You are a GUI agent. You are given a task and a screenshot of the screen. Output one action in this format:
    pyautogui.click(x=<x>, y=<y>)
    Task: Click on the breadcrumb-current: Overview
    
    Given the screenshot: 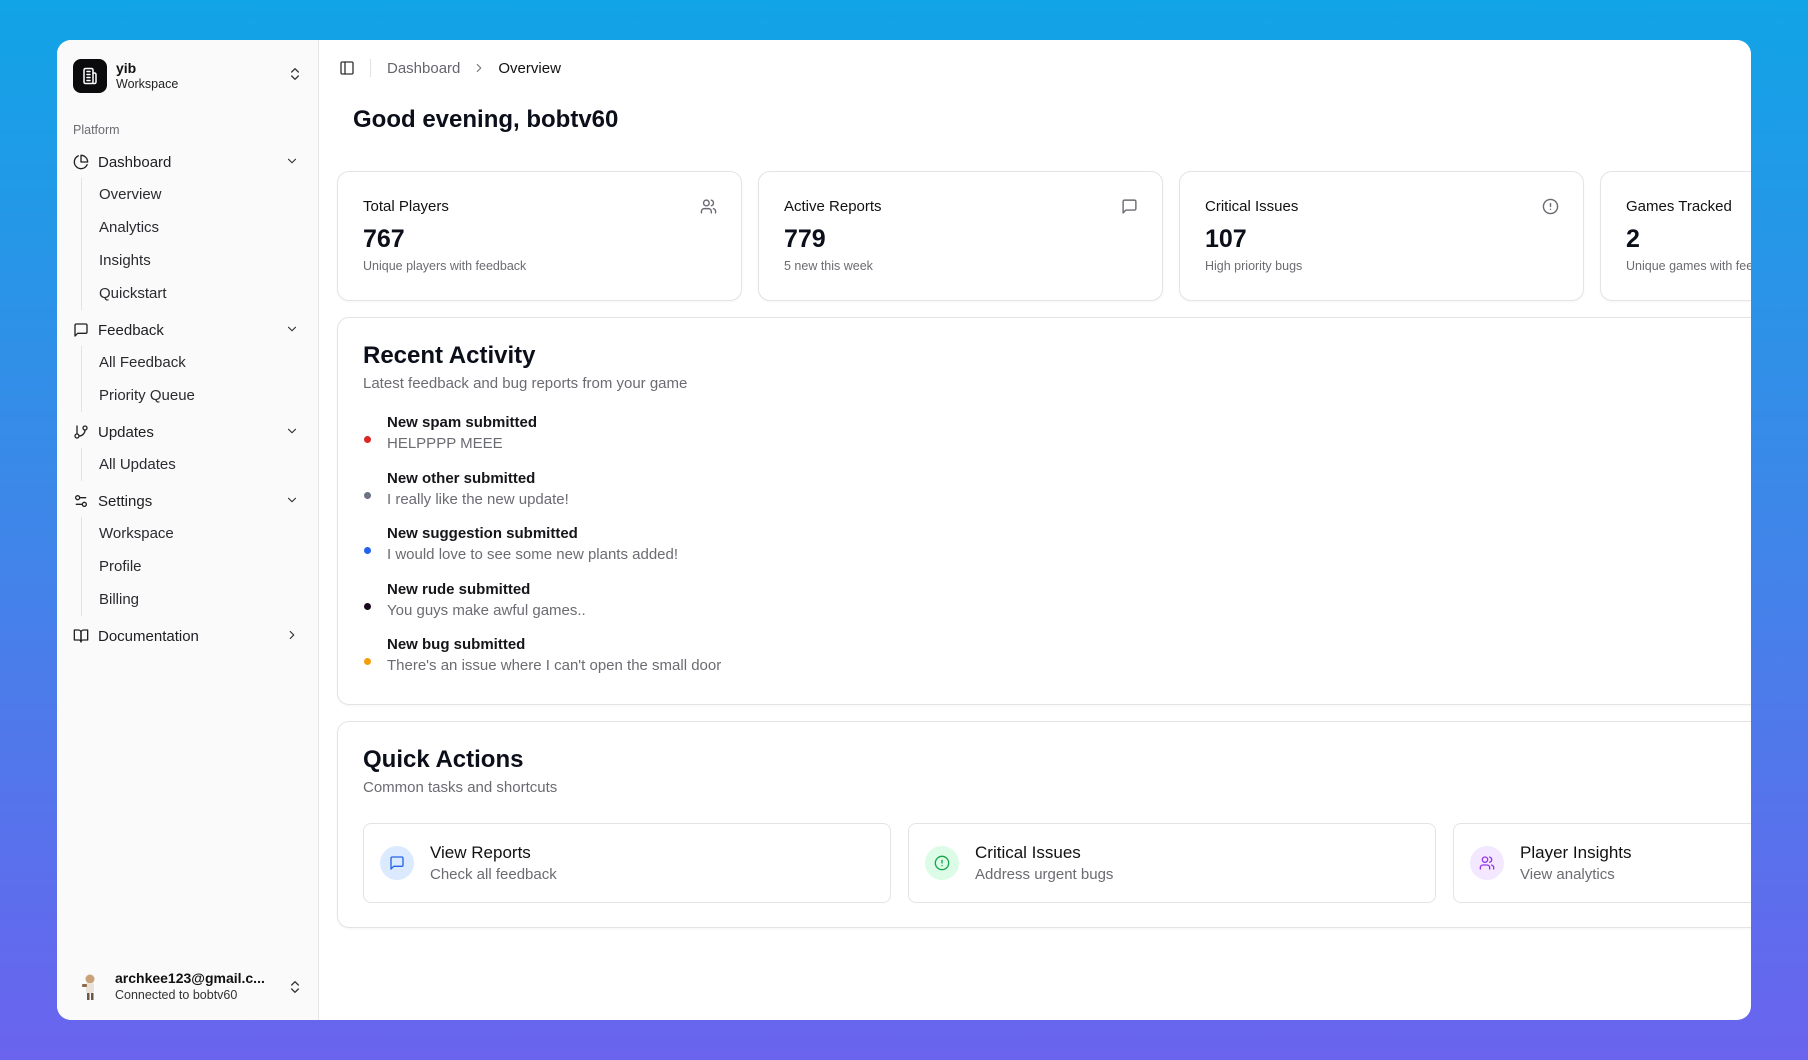 What is the action you would take?
    pyautogui.click(x=529, y=68)
    